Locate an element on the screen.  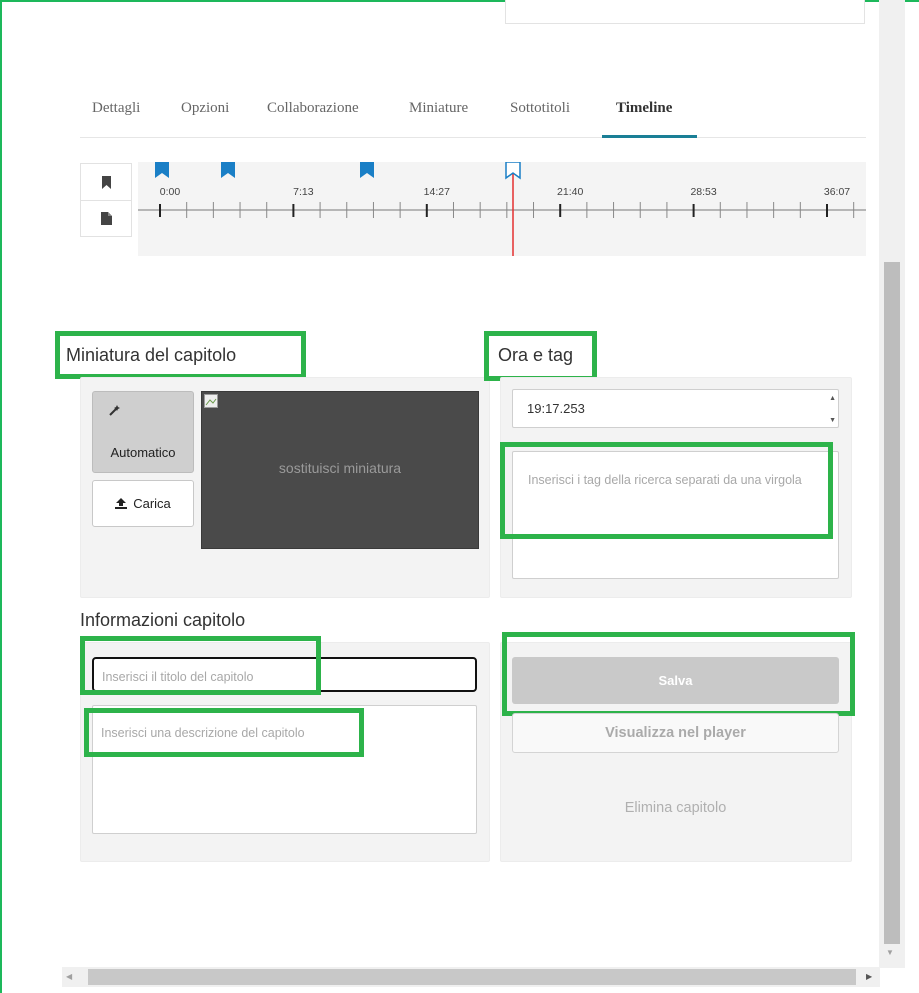
scroll-down-arrow-icon: ▼ is located at coordinates (890, 952).